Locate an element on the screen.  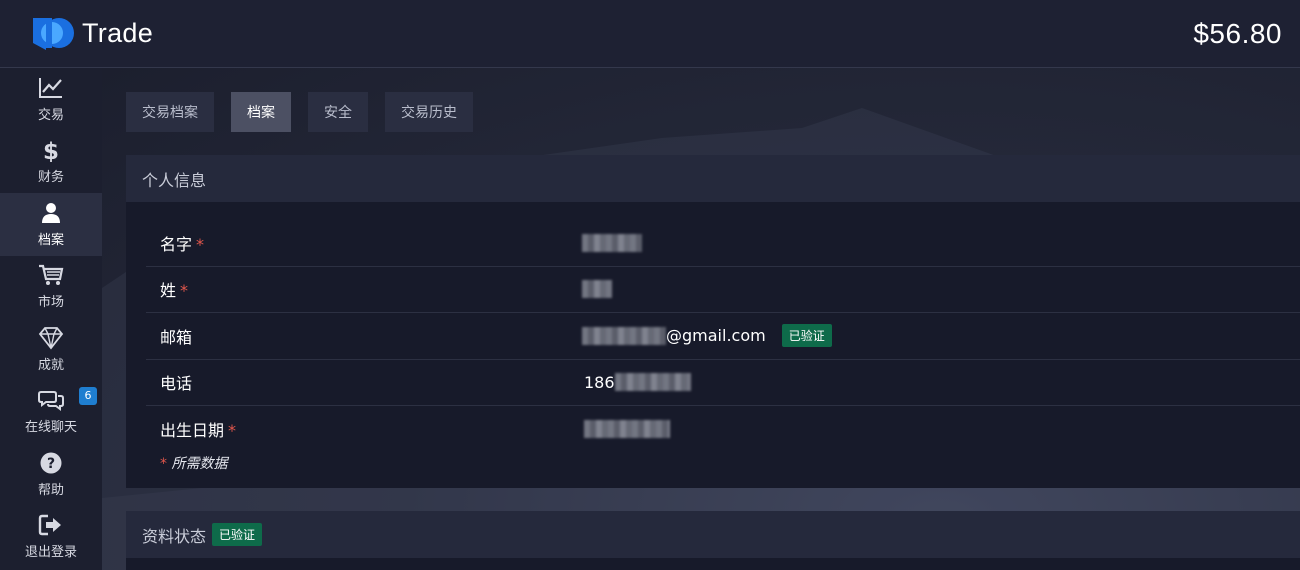
sidebar-item-label: 在线聊天 is located at coordinates (50, 428).